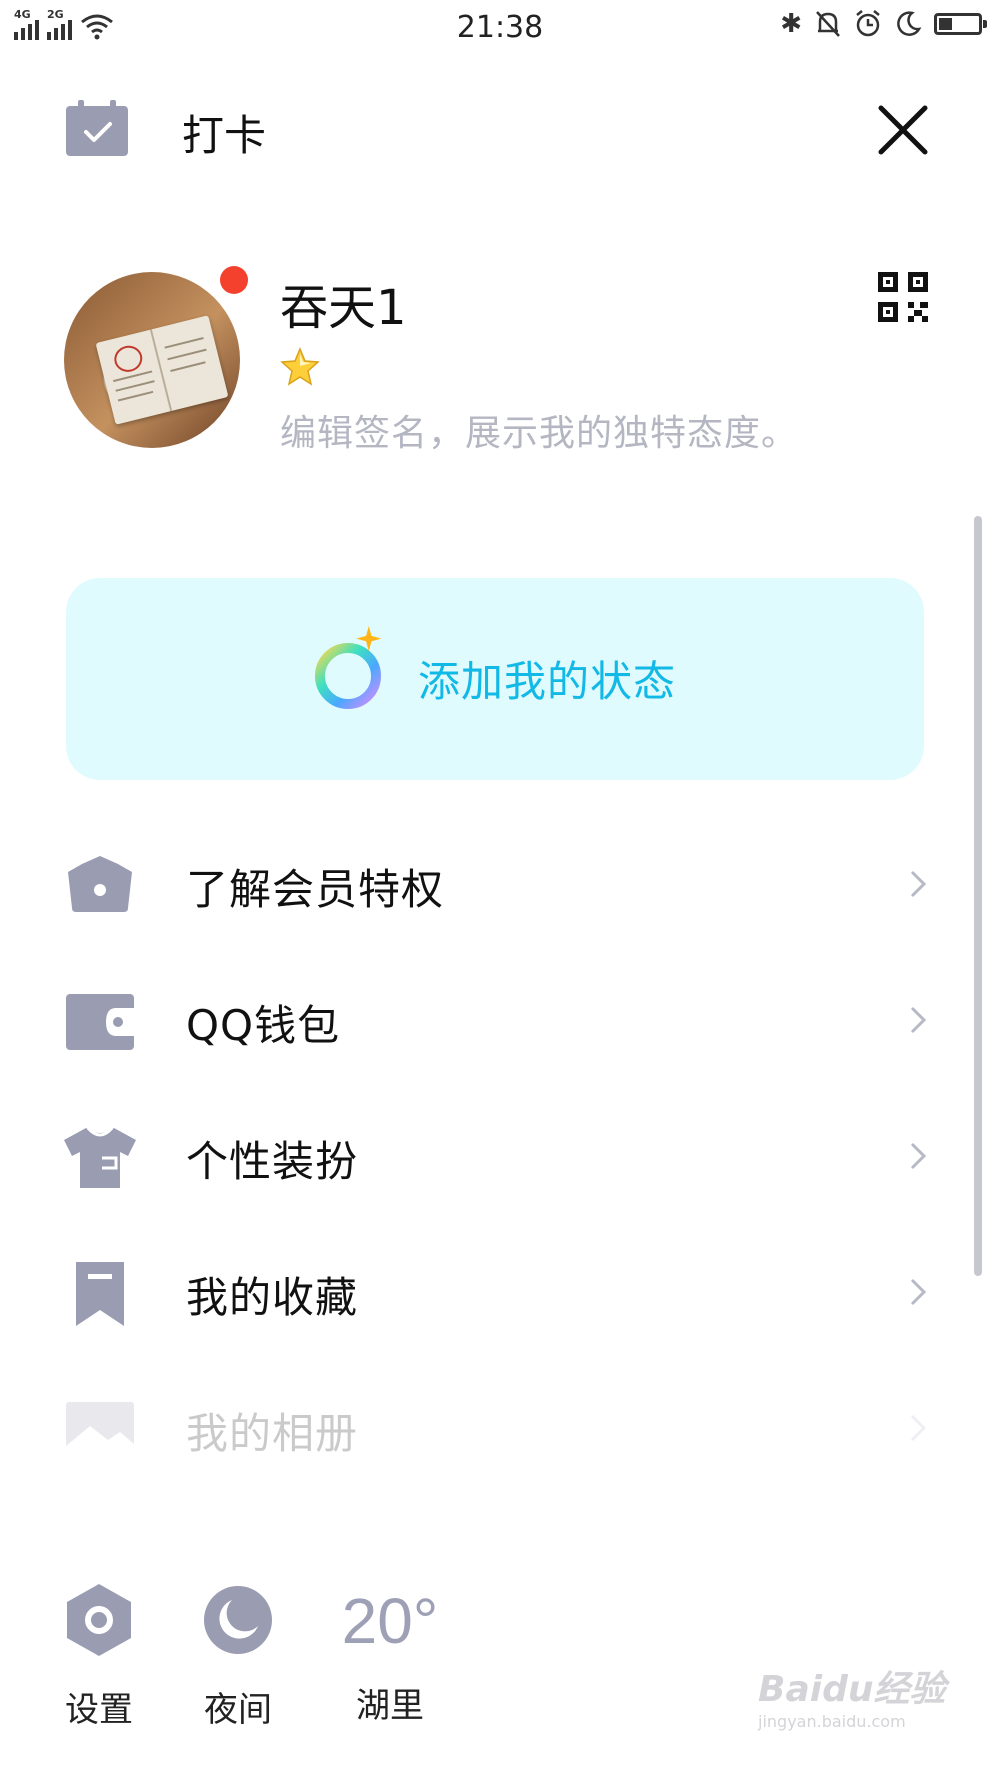  I want to click on battery-icon, so click(960, 24).